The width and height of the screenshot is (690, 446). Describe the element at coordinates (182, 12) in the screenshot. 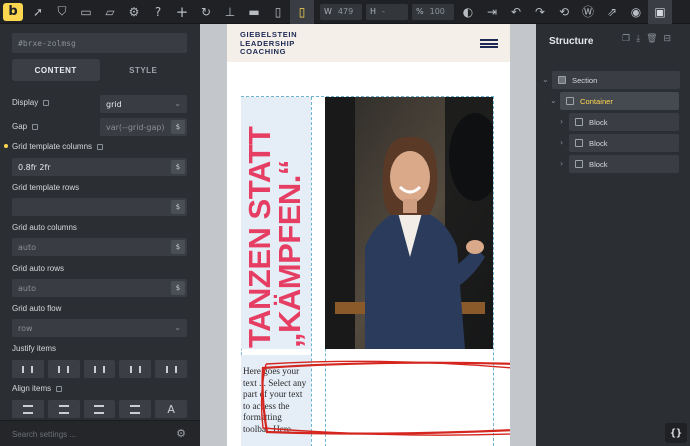

I see `add-element-icon: +` at that location.